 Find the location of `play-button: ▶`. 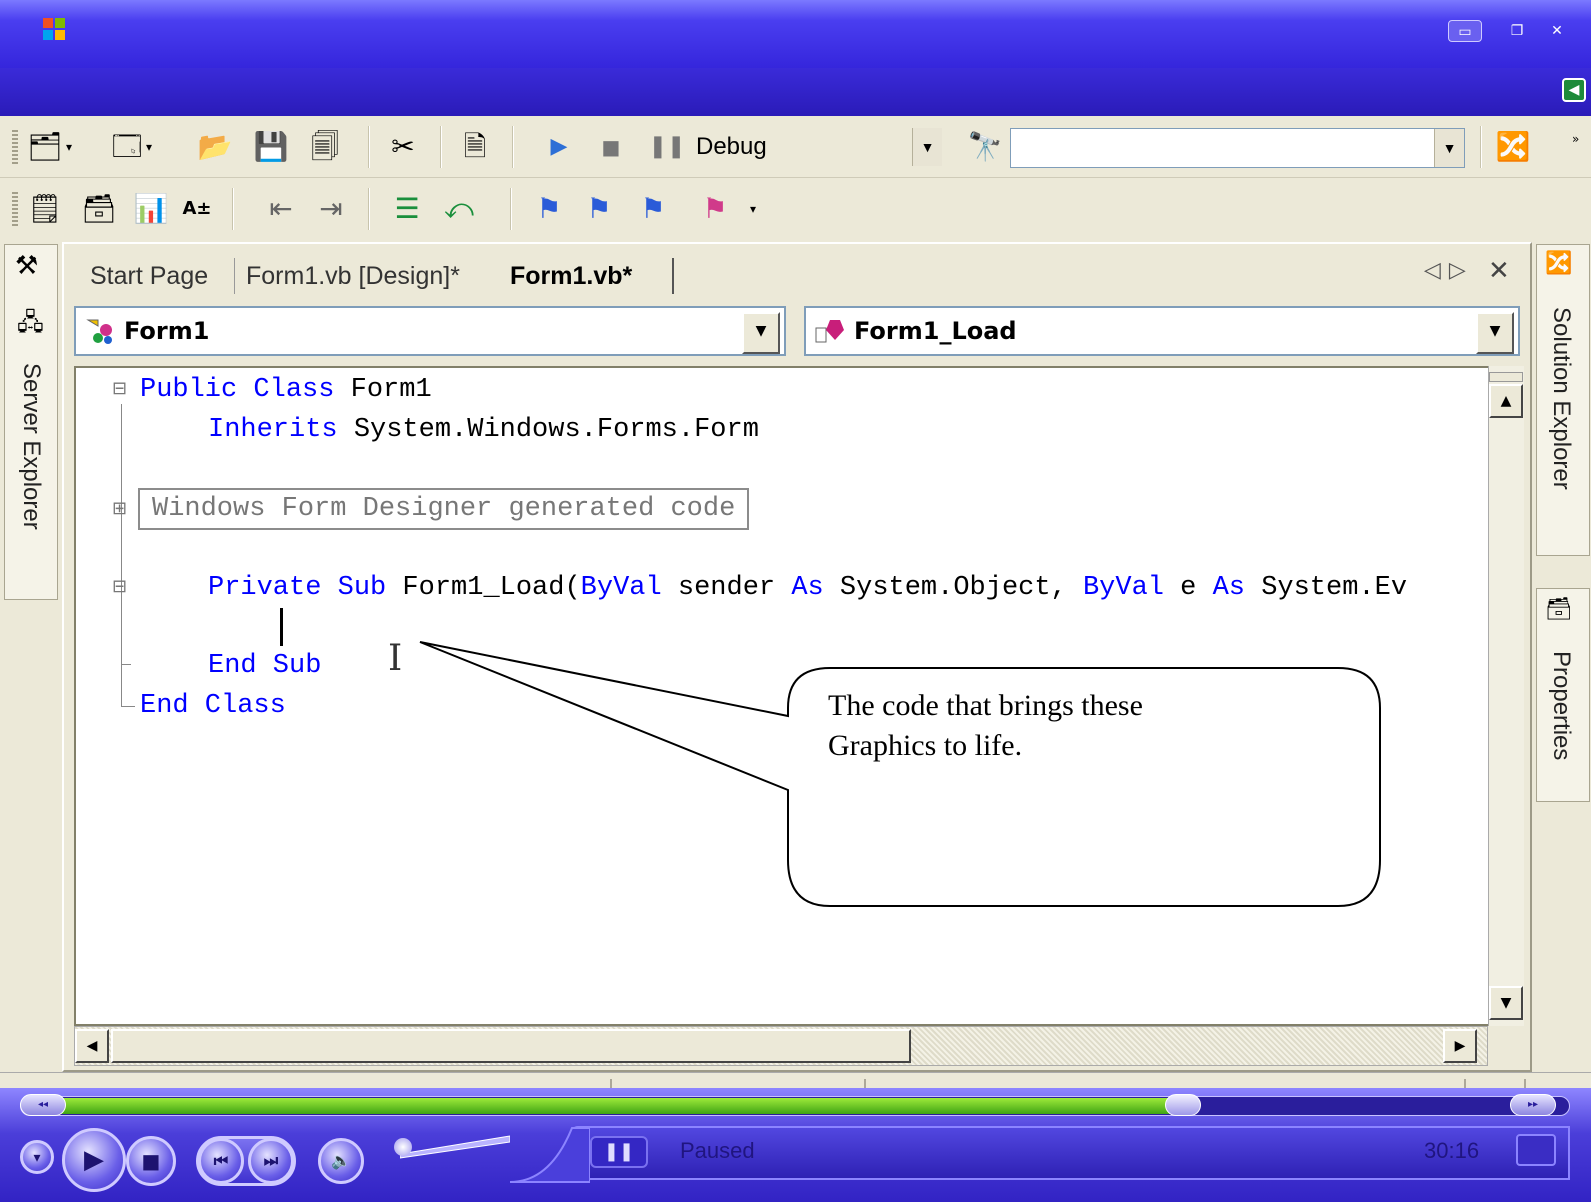

play-button: ▶ is located at coordinates (94, 1160).